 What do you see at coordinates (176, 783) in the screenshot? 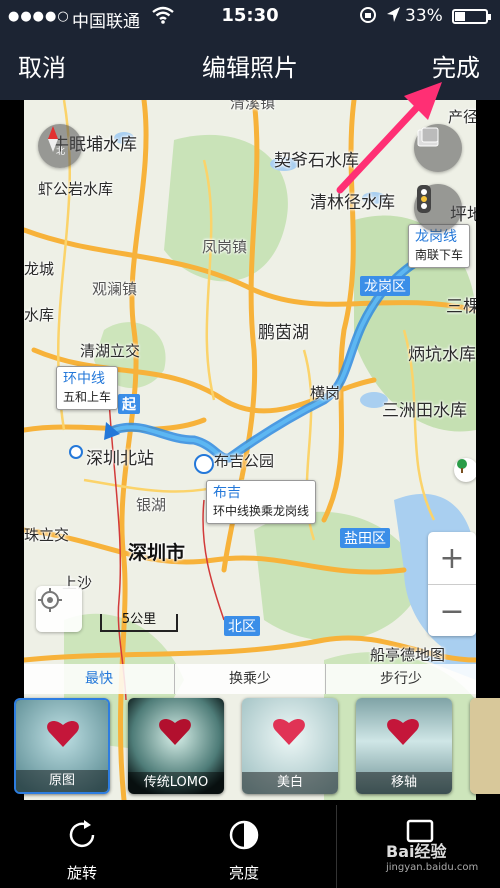
I see `filter-label: 传统LOMO` at bounding box center [176, 783].